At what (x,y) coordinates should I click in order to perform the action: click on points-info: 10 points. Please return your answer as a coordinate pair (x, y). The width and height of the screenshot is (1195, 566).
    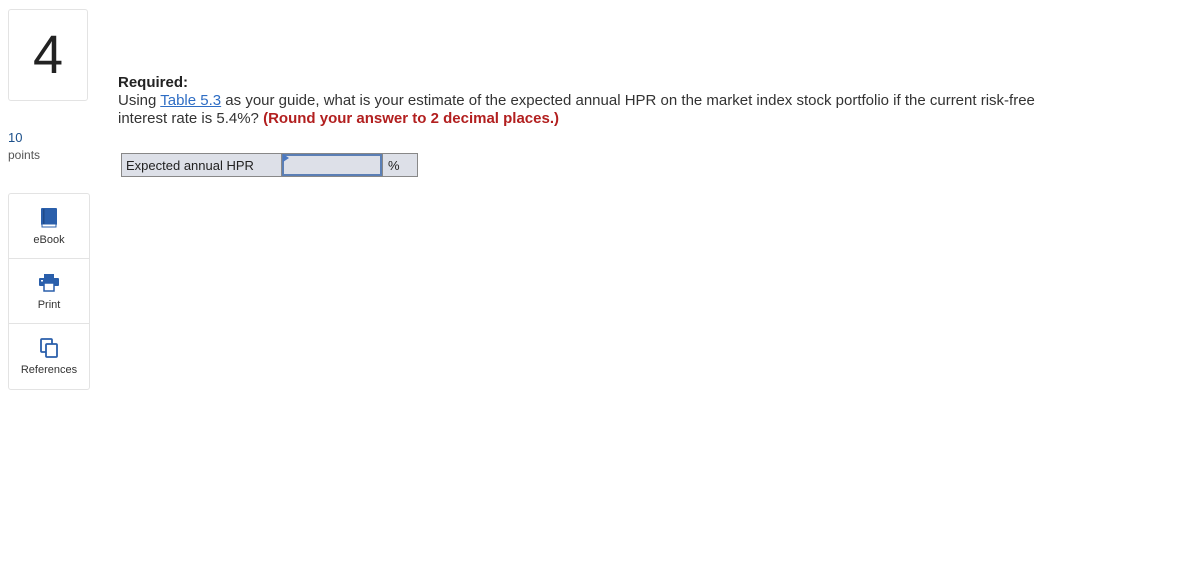
    Looking at the image, I should click on (24, 146).